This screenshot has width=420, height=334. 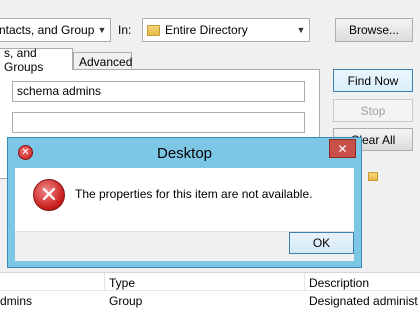 What do you see at coordinates (339, 283) in the screenshot?
I see `column-header-description: Description` at bounding box center [339, 283].